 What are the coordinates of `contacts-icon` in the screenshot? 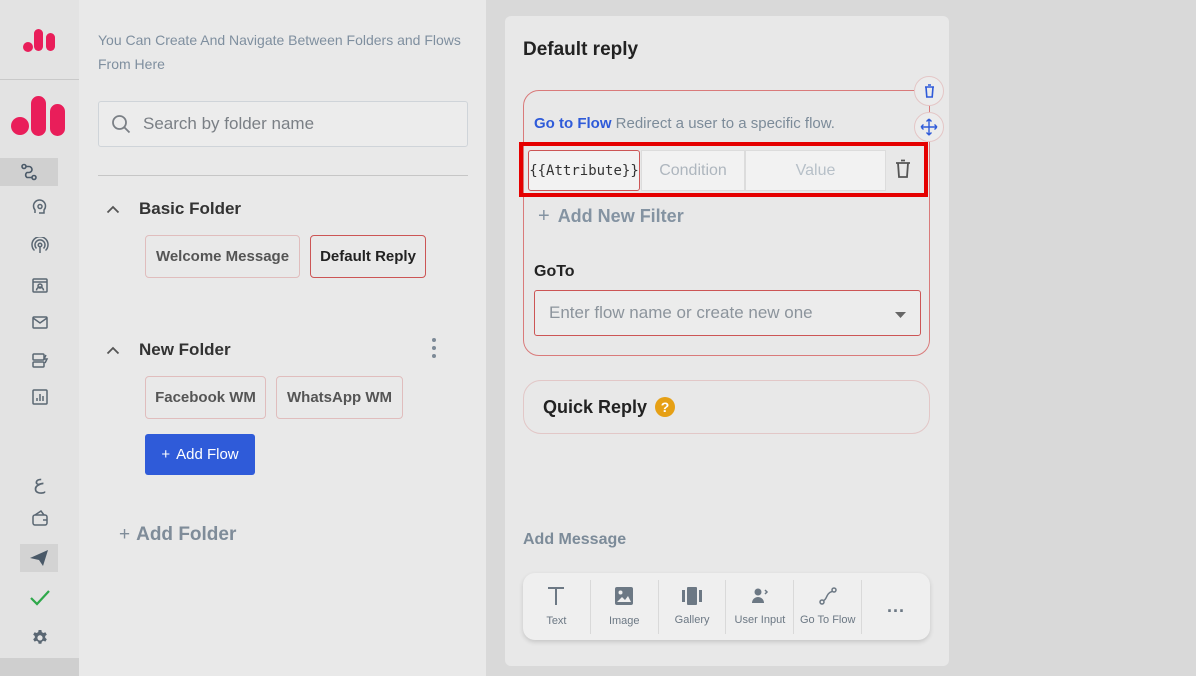 It's located at (39, 285).